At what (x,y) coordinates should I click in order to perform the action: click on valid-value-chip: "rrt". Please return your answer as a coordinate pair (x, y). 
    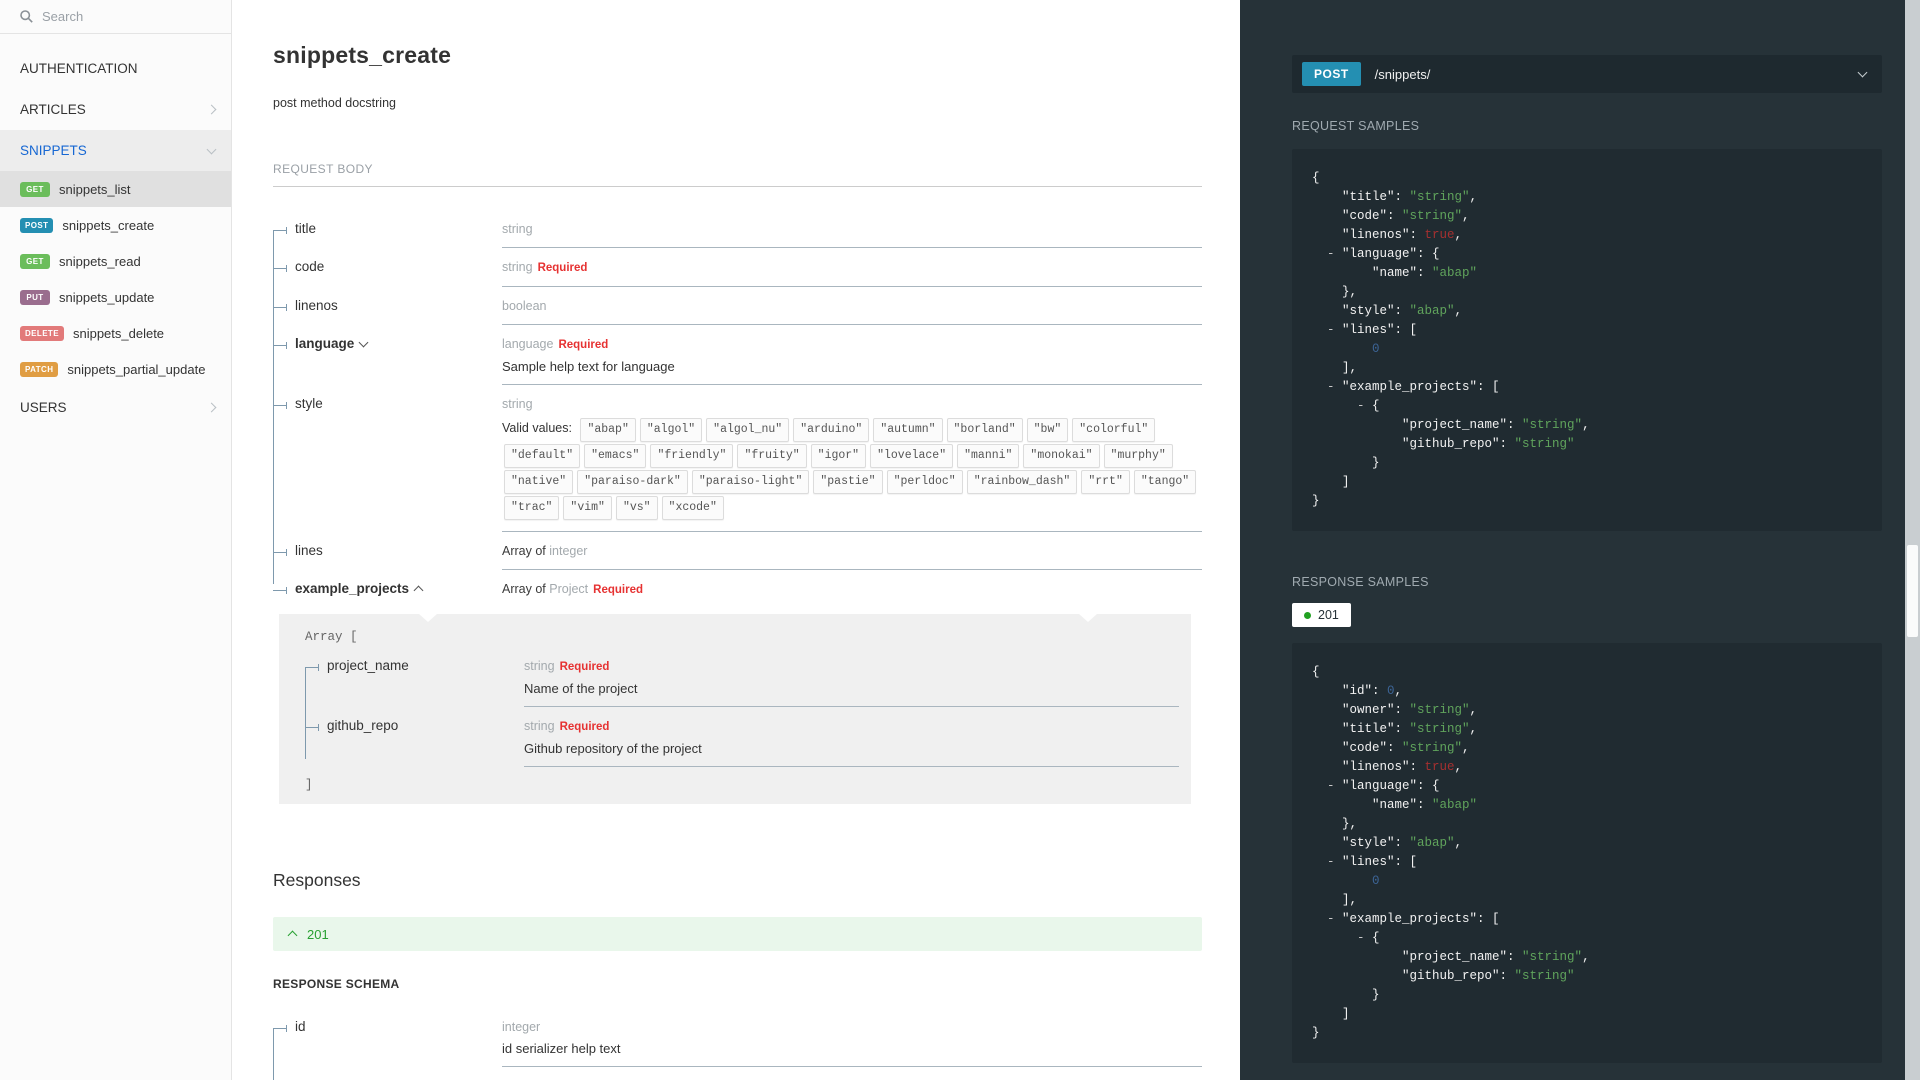
    Looking at the image, I should click on (1105, 482).